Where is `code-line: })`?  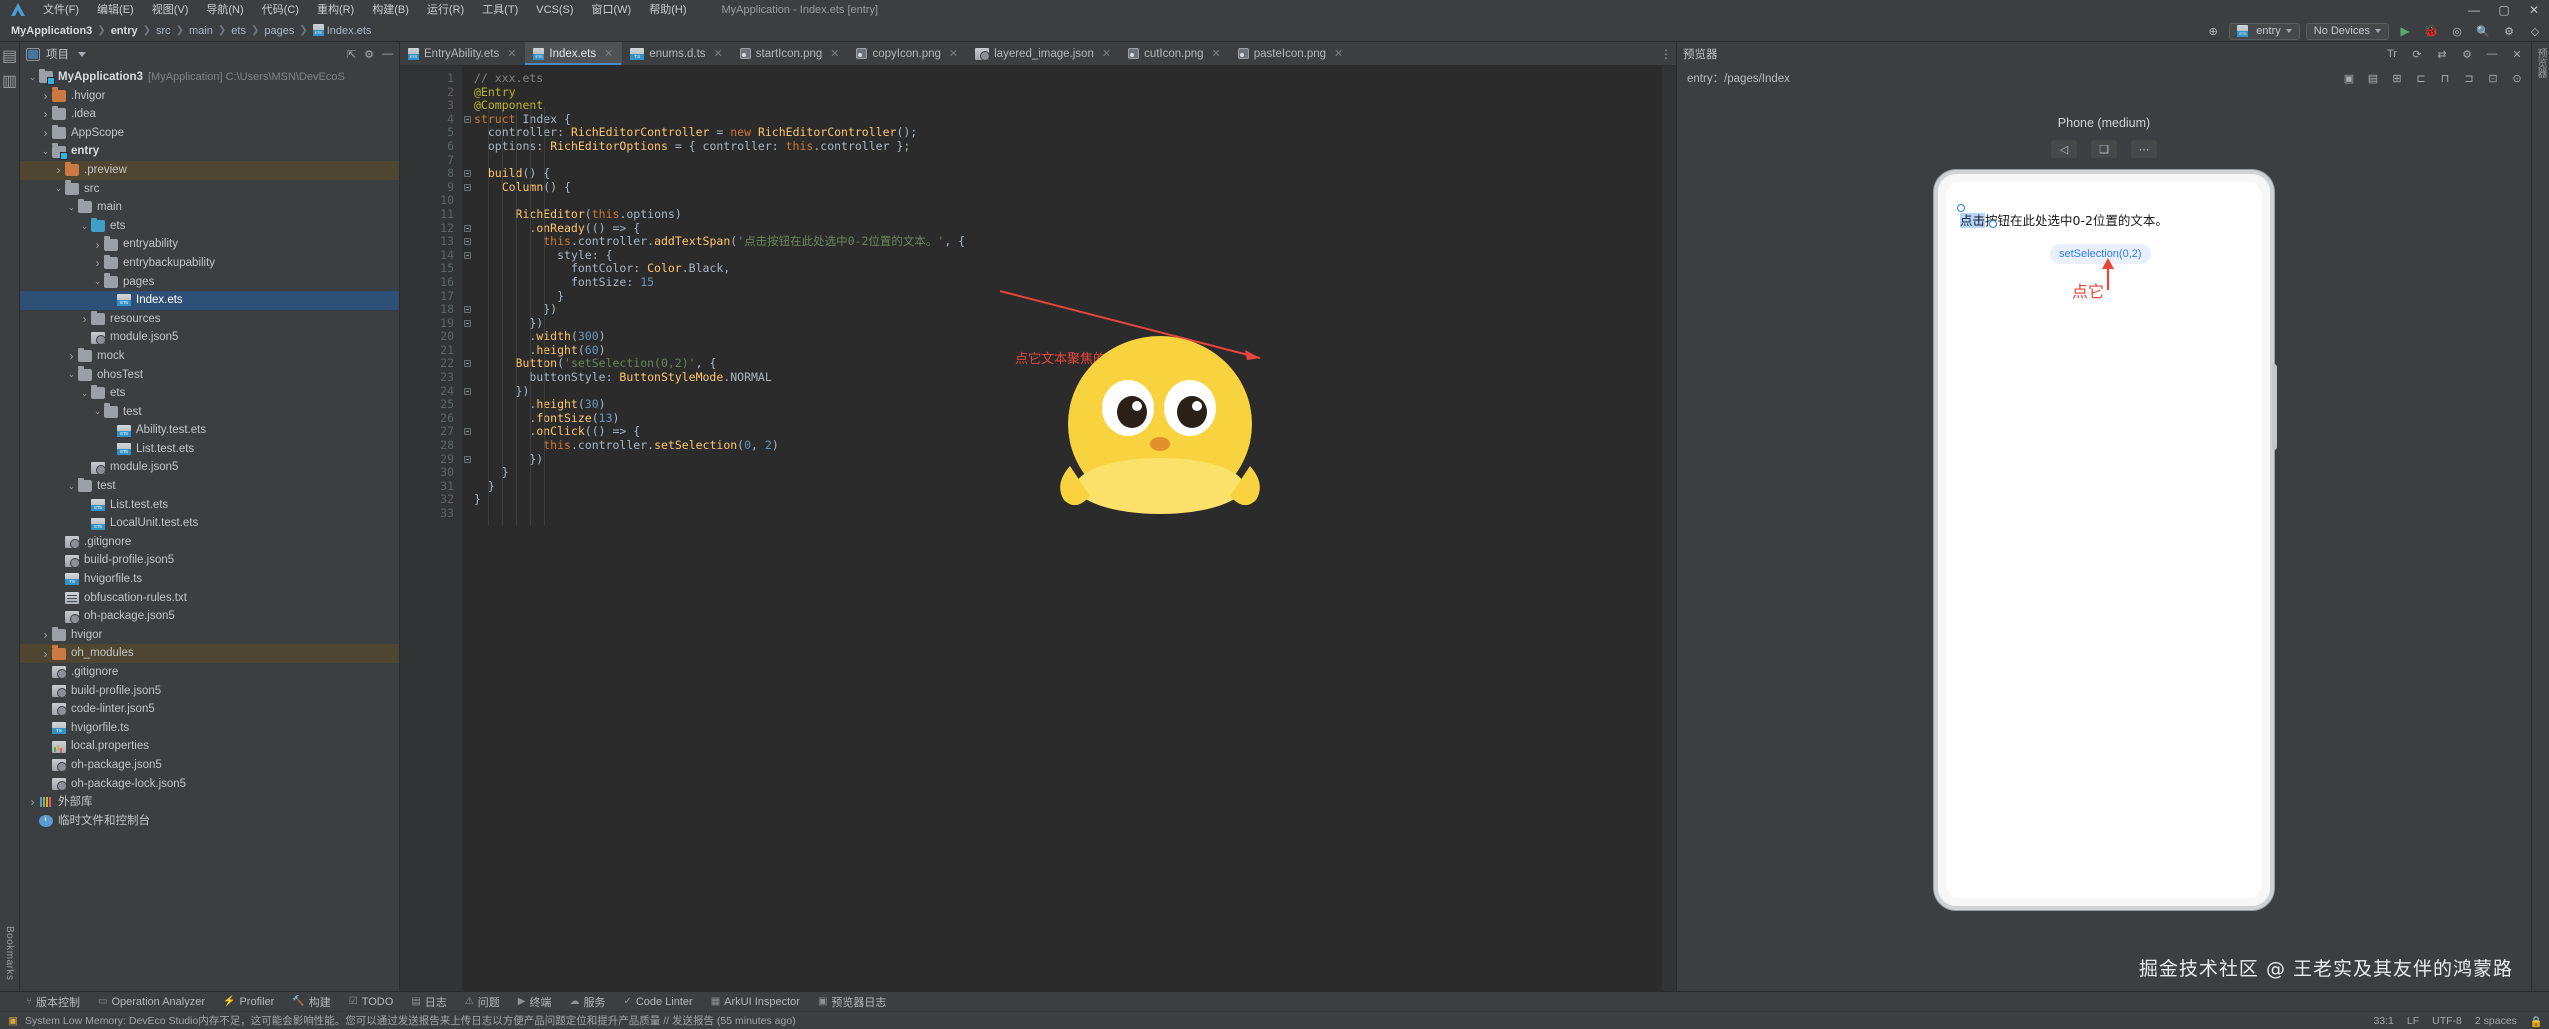
code-line: }) is located at coordinates (1075, 309).